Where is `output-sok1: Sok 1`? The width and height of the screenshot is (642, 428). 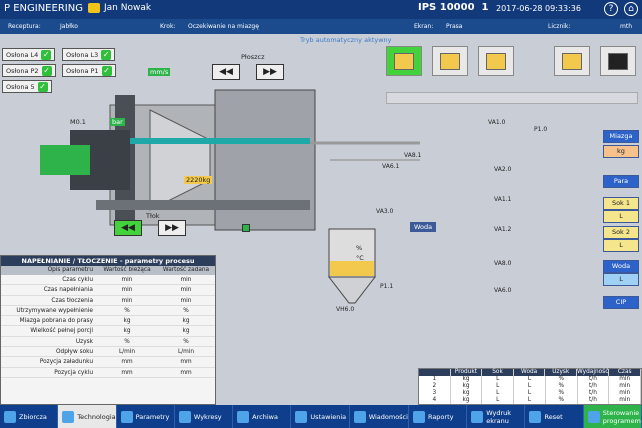 output-sok1: Sok 1 is located at coordinates (621, 203).